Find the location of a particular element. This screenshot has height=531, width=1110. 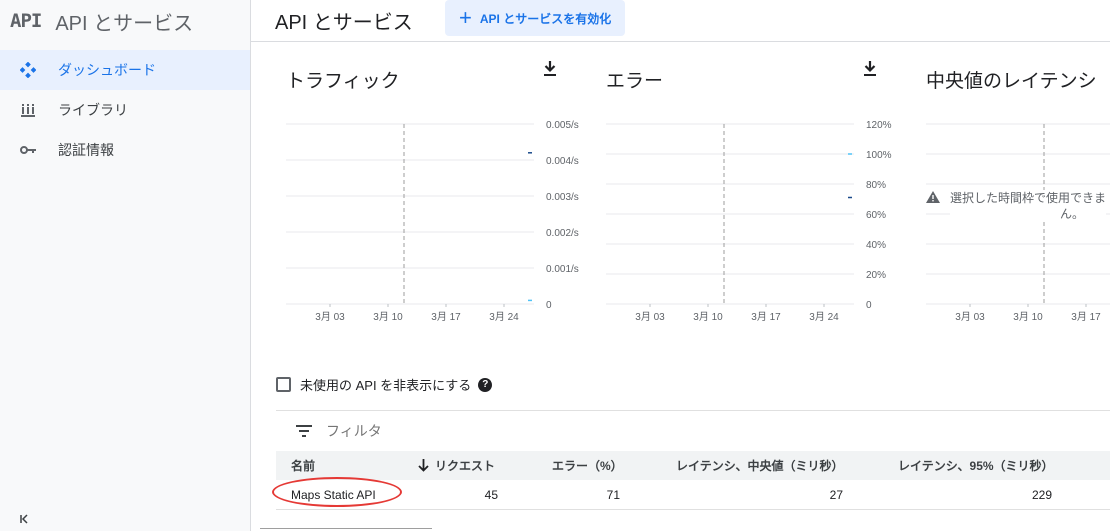

y-tick-label: 100% is located at coordinates (879, 155).